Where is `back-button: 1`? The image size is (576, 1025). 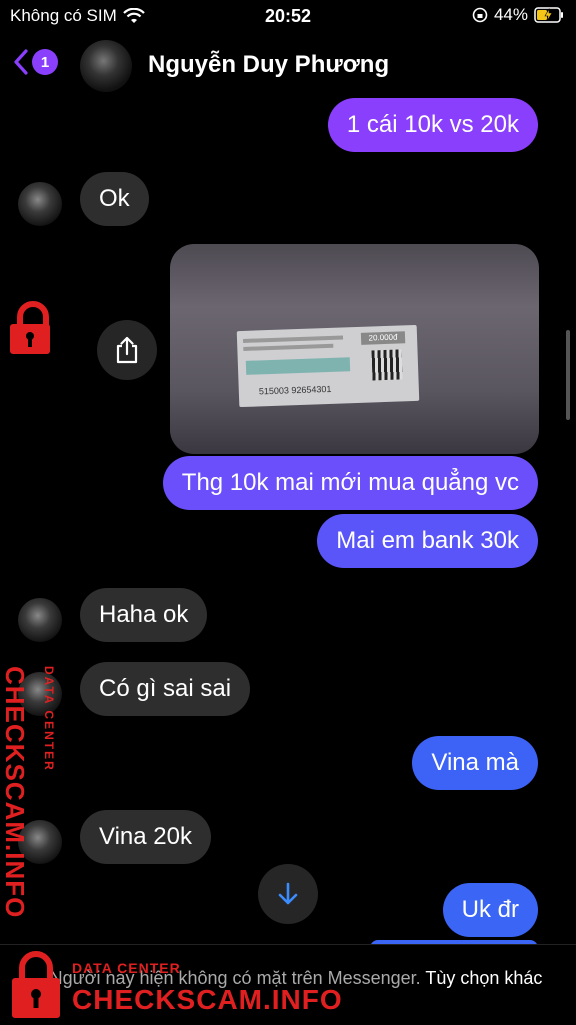 back-button: 1 is located at coordinates (35, 62).